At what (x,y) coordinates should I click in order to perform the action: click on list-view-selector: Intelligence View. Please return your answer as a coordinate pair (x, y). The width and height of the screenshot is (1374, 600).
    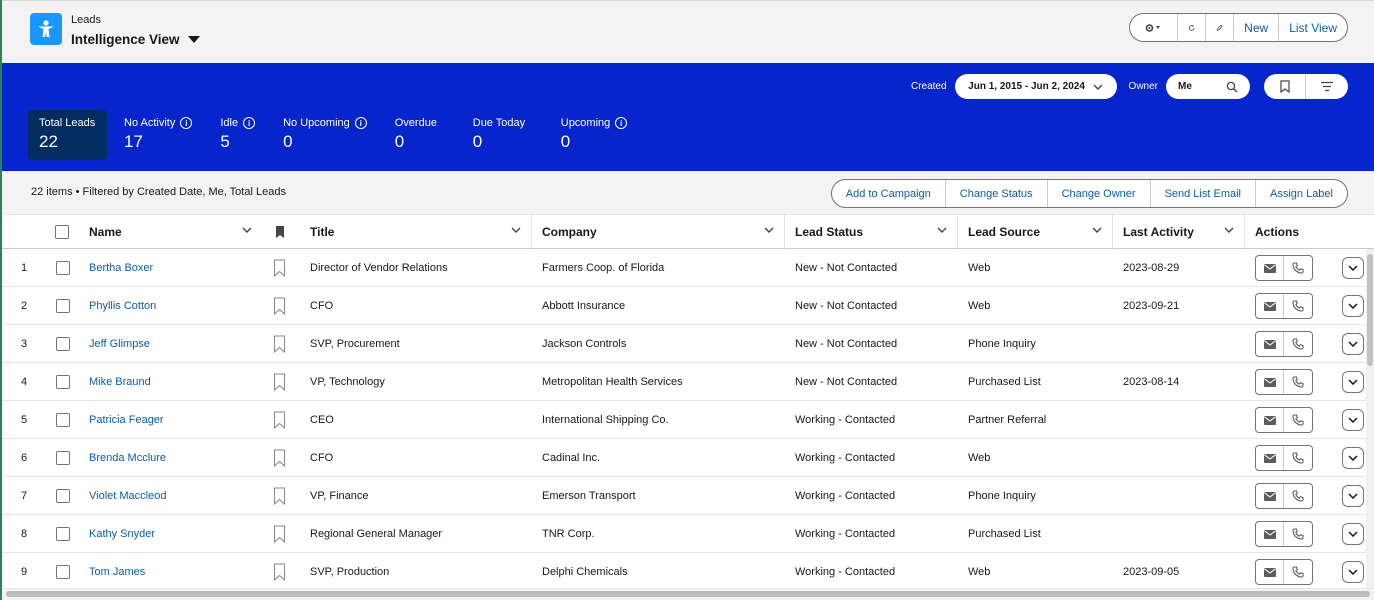
    Looking at the image, I should click on (135, 39).